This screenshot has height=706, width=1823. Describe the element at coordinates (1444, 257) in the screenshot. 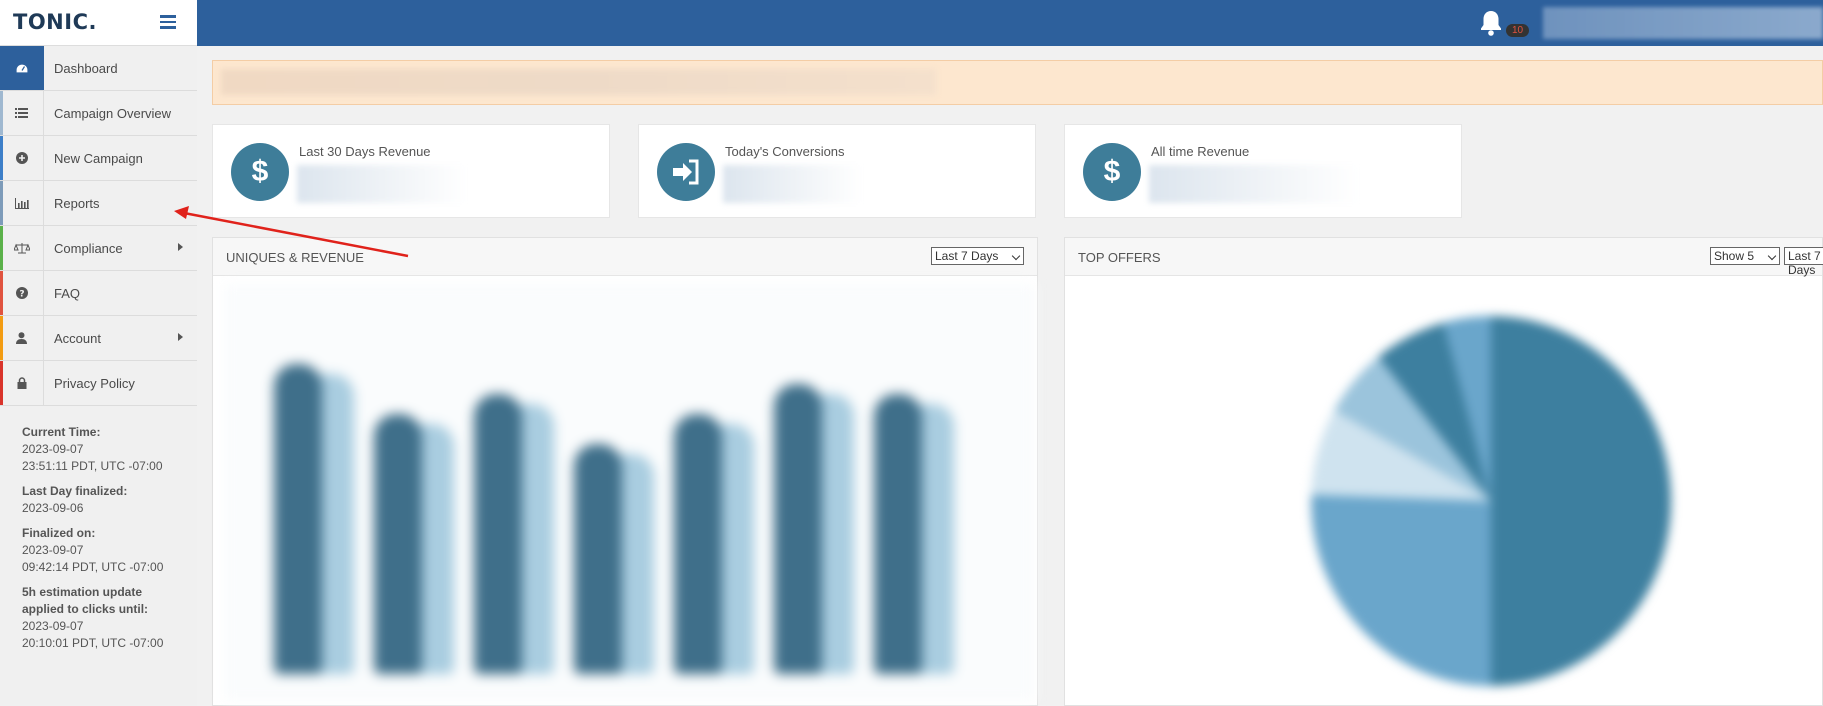

I see `panel-header: TOP OFFERS Show 5 Last 7 Days` at that location.